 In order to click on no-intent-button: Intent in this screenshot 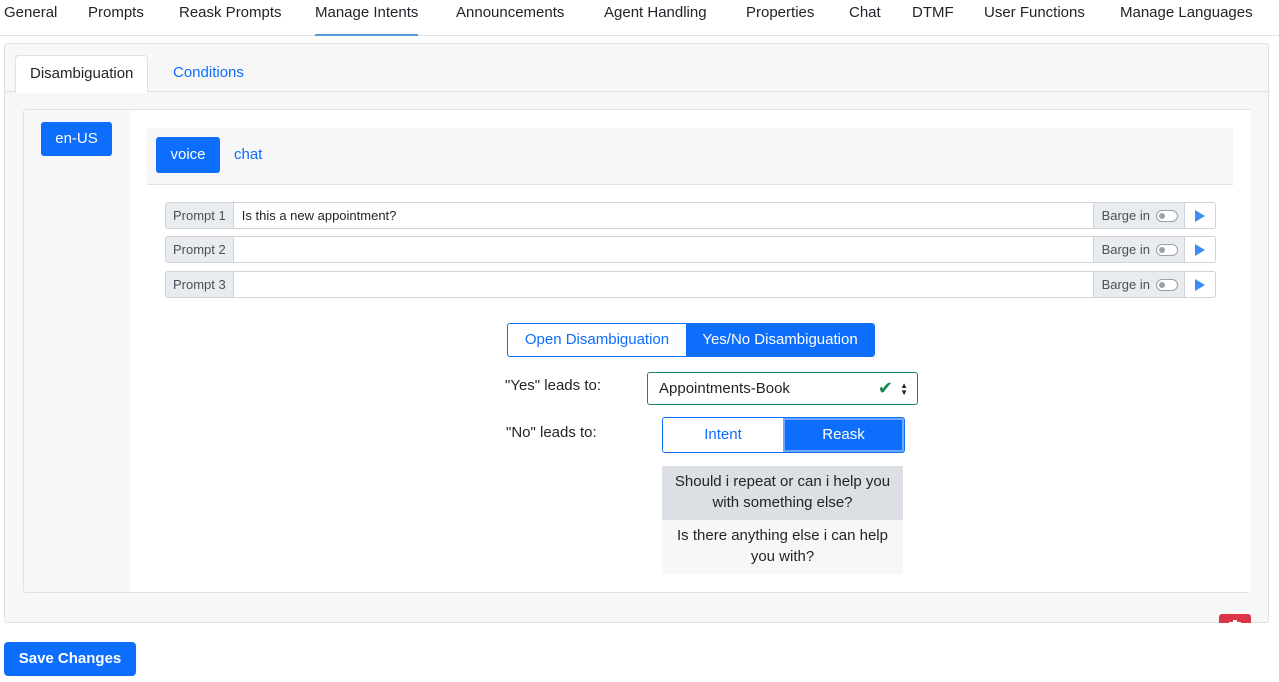, I will do `click(723, 435)`.